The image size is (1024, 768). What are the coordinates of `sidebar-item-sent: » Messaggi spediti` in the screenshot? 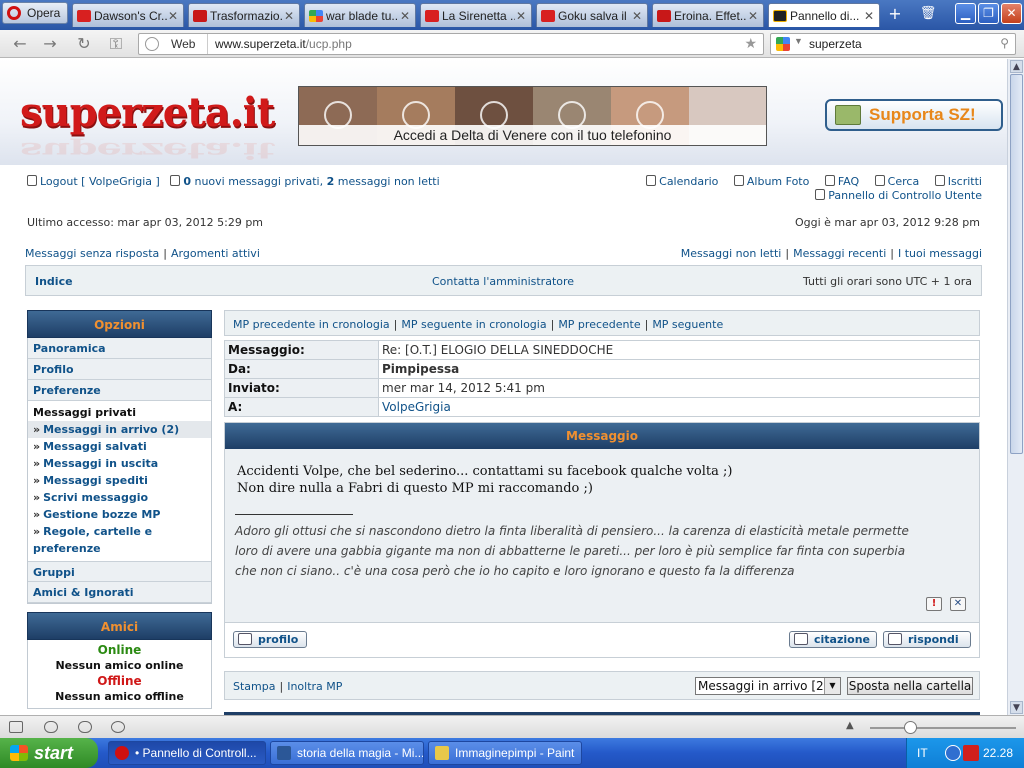 It's located at (119, 480).